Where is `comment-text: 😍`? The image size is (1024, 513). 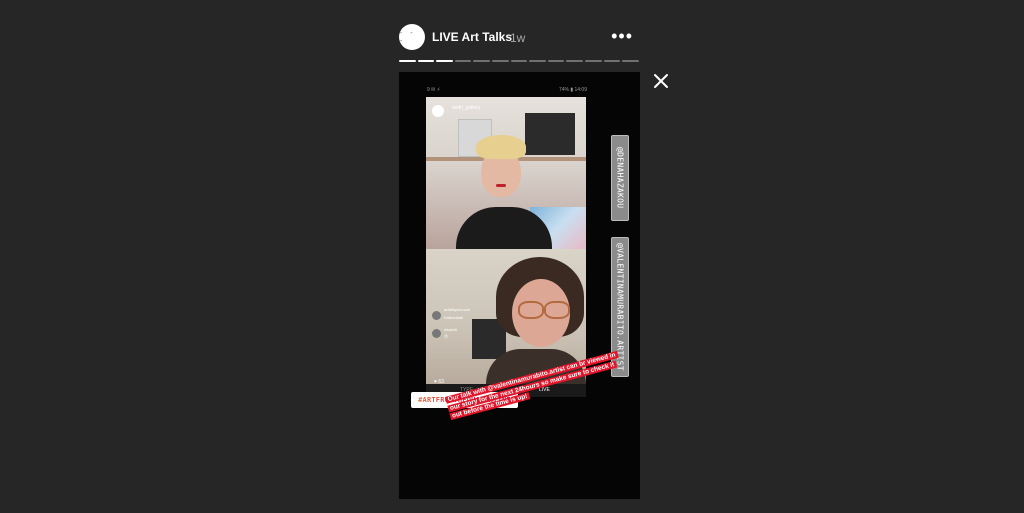 comment-text: 😍 is located at coordinates (446, 336).